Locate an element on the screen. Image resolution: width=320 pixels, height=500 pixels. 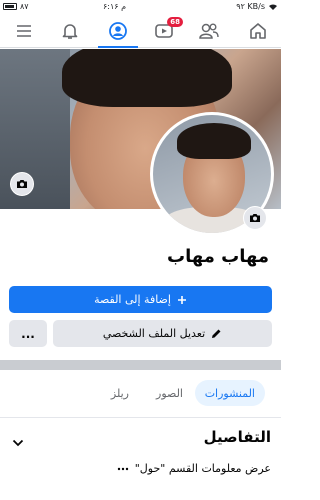
home-icon is located at coordinates (258, 31).